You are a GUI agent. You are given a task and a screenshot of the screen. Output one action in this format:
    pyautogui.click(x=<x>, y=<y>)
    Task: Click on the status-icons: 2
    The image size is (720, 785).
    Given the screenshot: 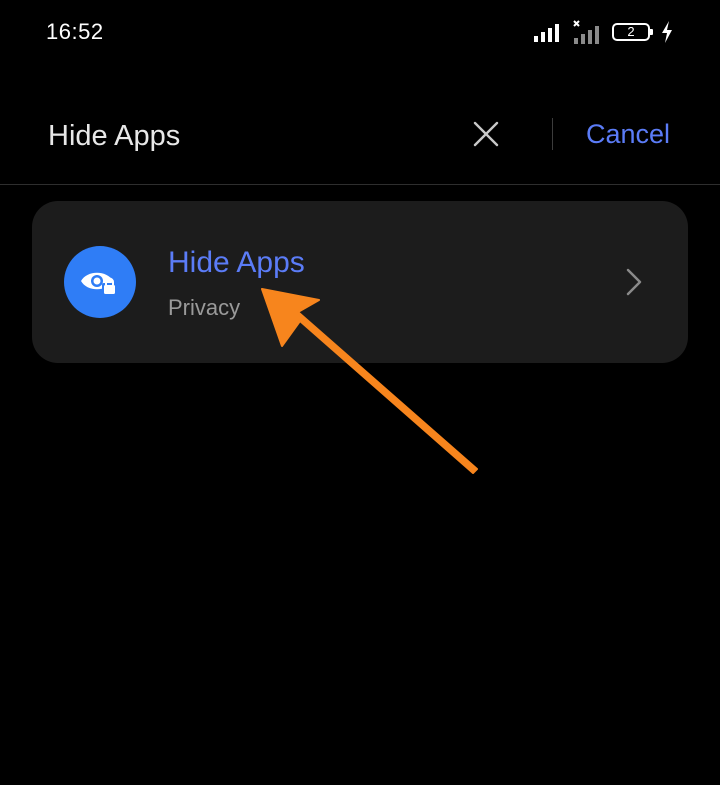 What is the action you would take?
    pyautogui.click(x=603, y=32)
    